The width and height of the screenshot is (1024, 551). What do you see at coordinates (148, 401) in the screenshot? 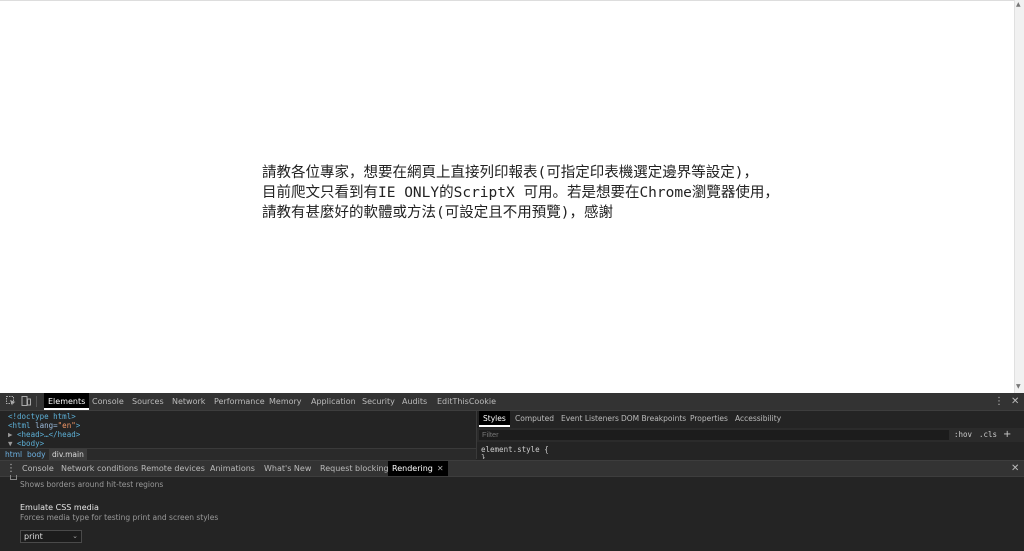
I see `tab-sources: Sources` at bounding box center [148, 401].